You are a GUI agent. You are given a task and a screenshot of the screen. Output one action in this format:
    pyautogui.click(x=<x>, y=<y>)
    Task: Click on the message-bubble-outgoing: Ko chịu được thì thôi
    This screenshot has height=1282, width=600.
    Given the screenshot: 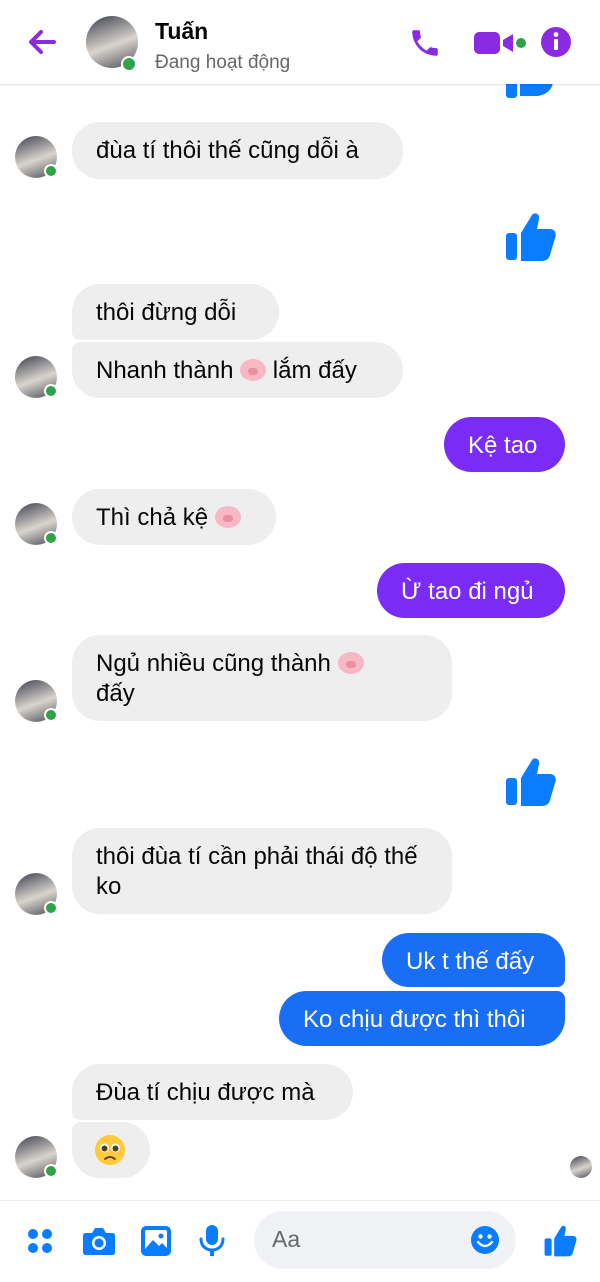 What is the action you would take?
    pyautogui.click(x=422, y=1018)
    